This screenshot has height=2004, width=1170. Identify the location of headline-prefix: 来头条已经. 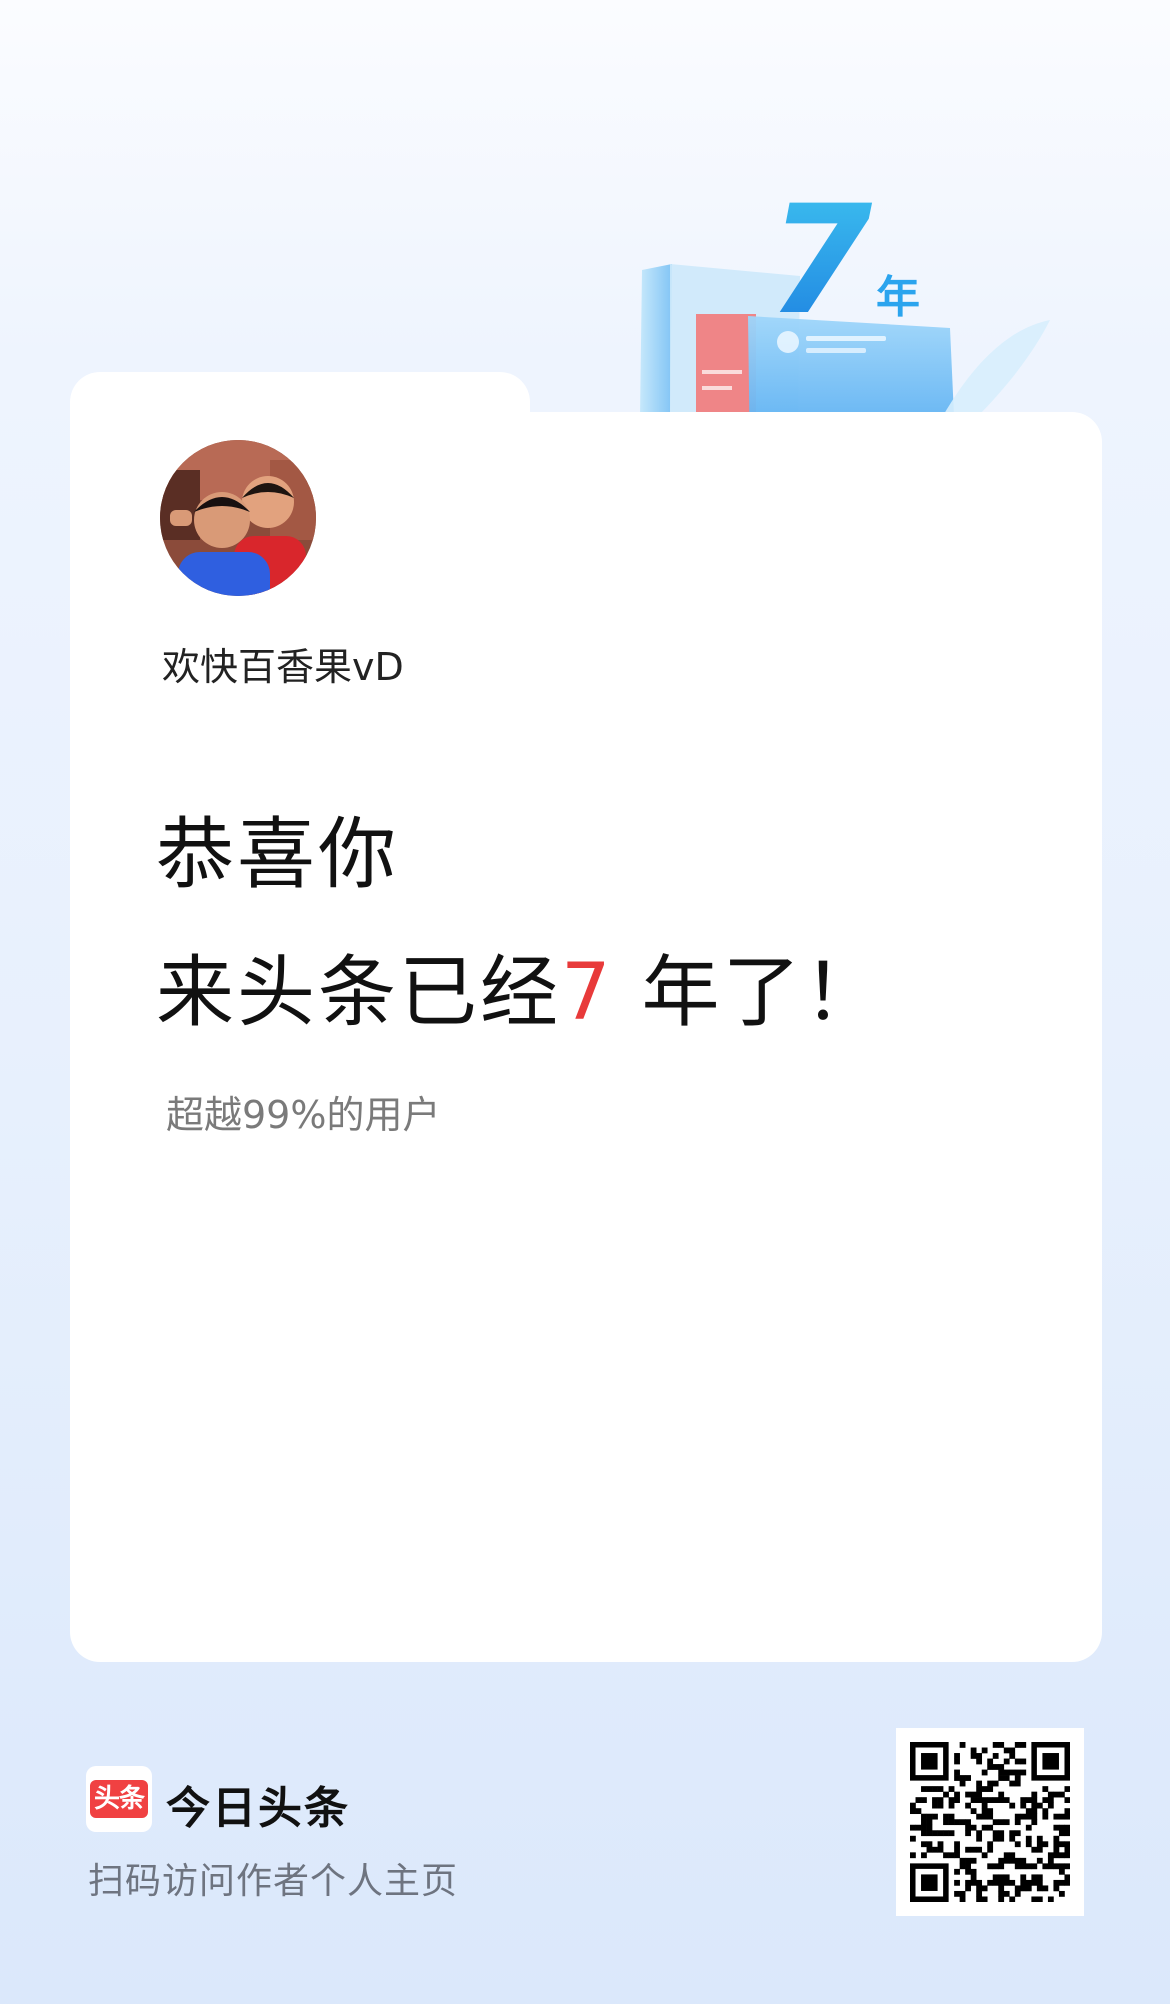
(359, 993).